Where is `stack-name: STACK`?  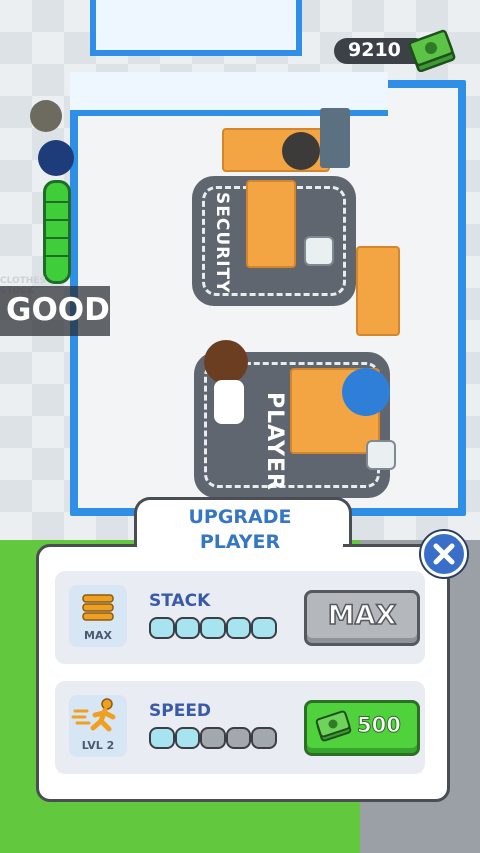 stack-name: STACK is located at coordinates (180, 601).